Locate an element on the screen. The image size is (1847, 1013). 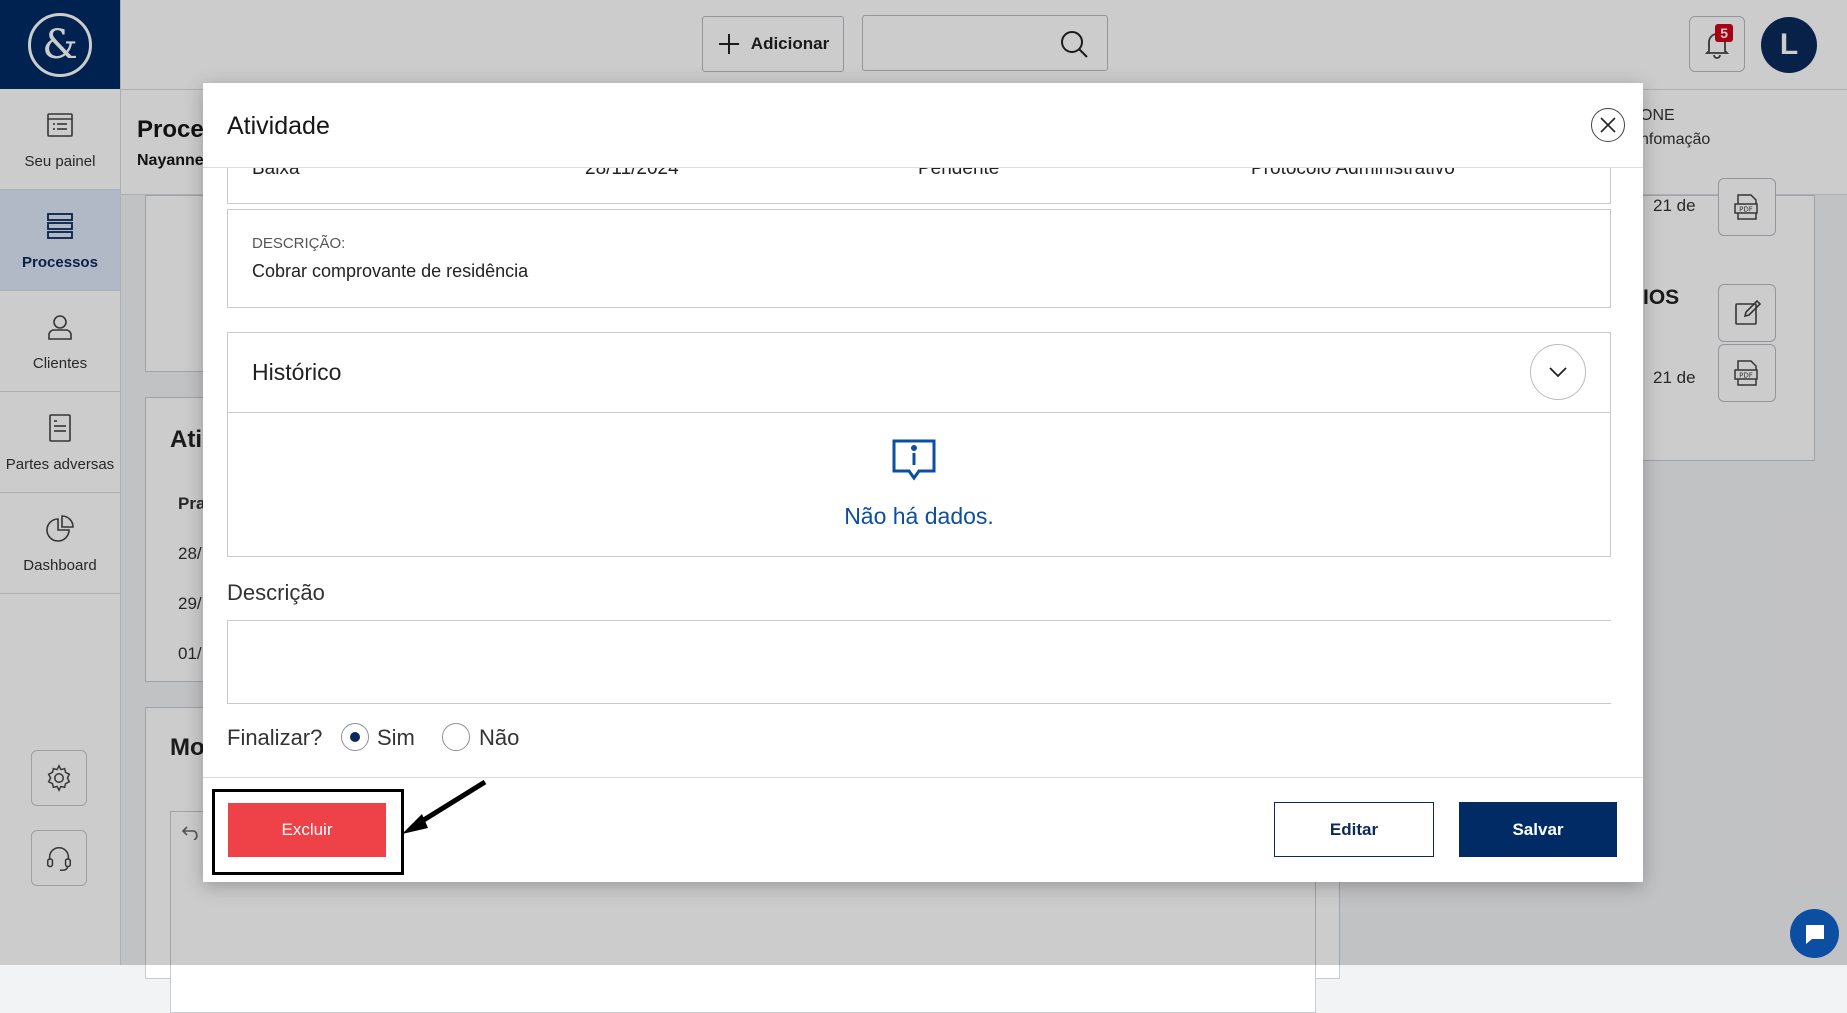
chat-button is located at coordinates (1814, 933).